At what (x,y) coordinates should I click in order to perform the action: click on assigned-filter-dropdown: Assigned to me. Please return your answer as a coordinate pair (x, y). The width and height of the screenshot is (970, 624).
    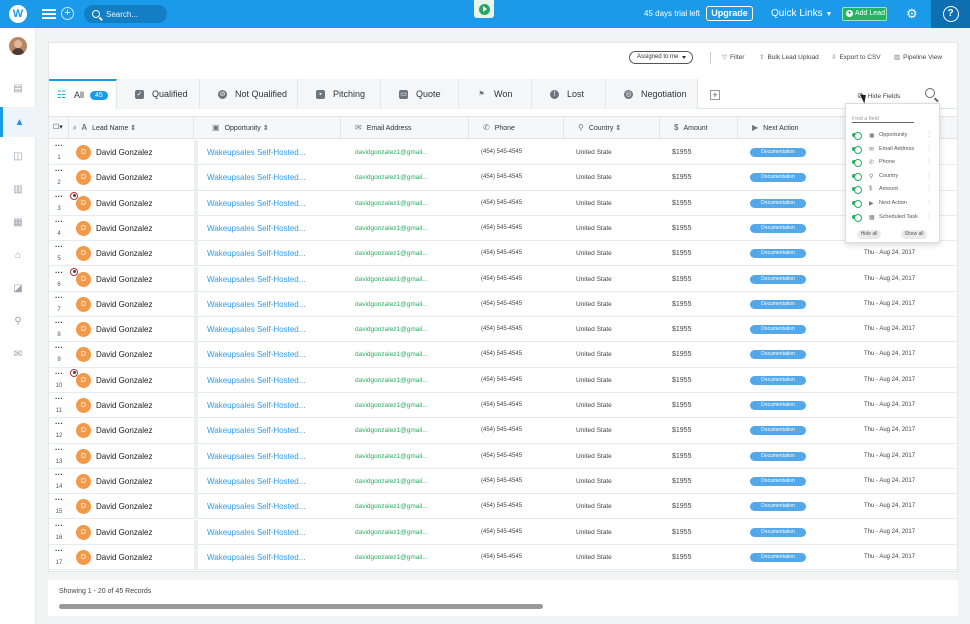
    Looking at the image, I should click on (661, 57).